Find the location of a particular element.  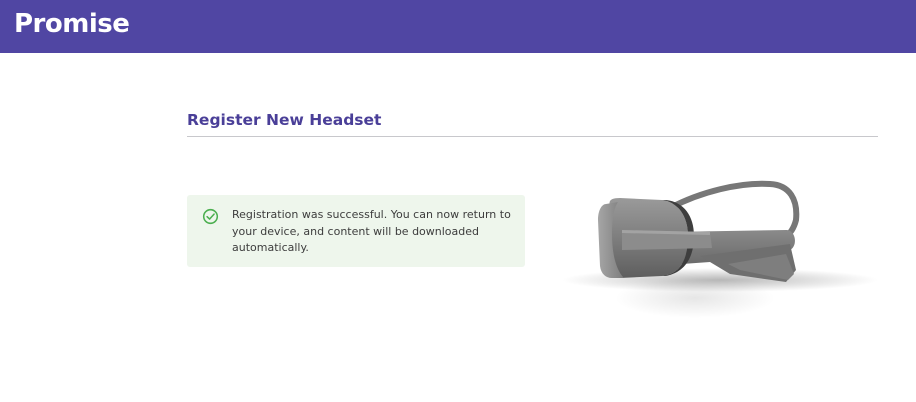

title-divider is located at coordinates (532, 136).